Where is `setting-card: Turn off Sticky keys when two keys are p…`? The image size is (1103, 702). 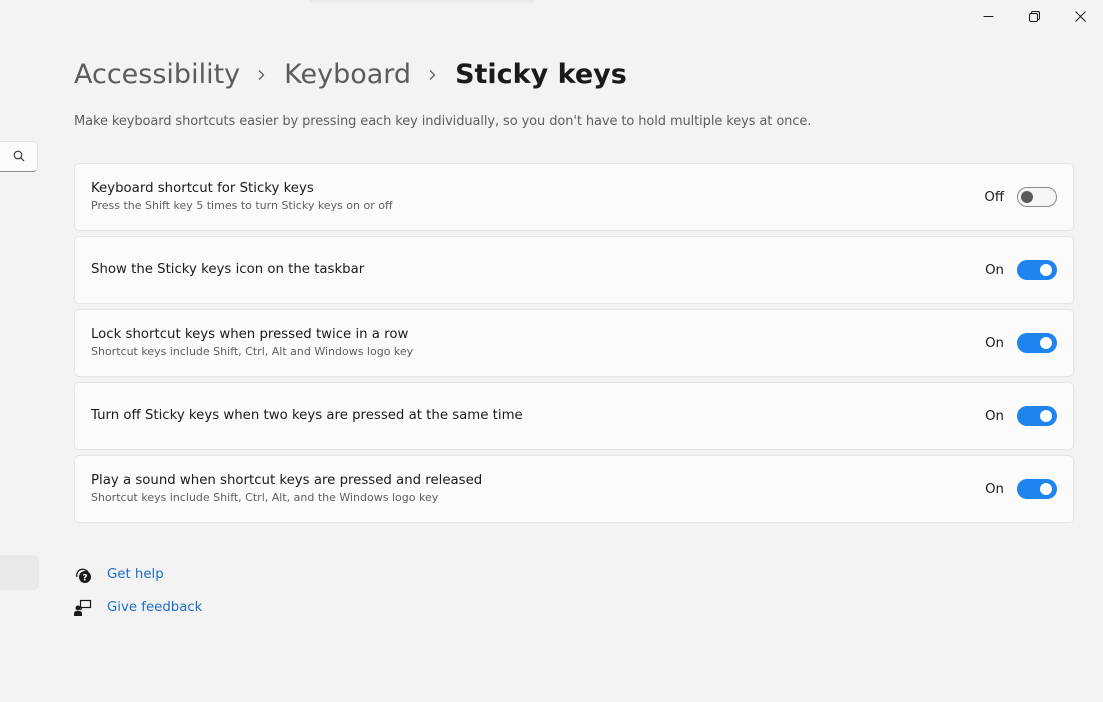 setting-card: Turn off Sticky keys when two keys are p… is located at coordinates (574, 416).